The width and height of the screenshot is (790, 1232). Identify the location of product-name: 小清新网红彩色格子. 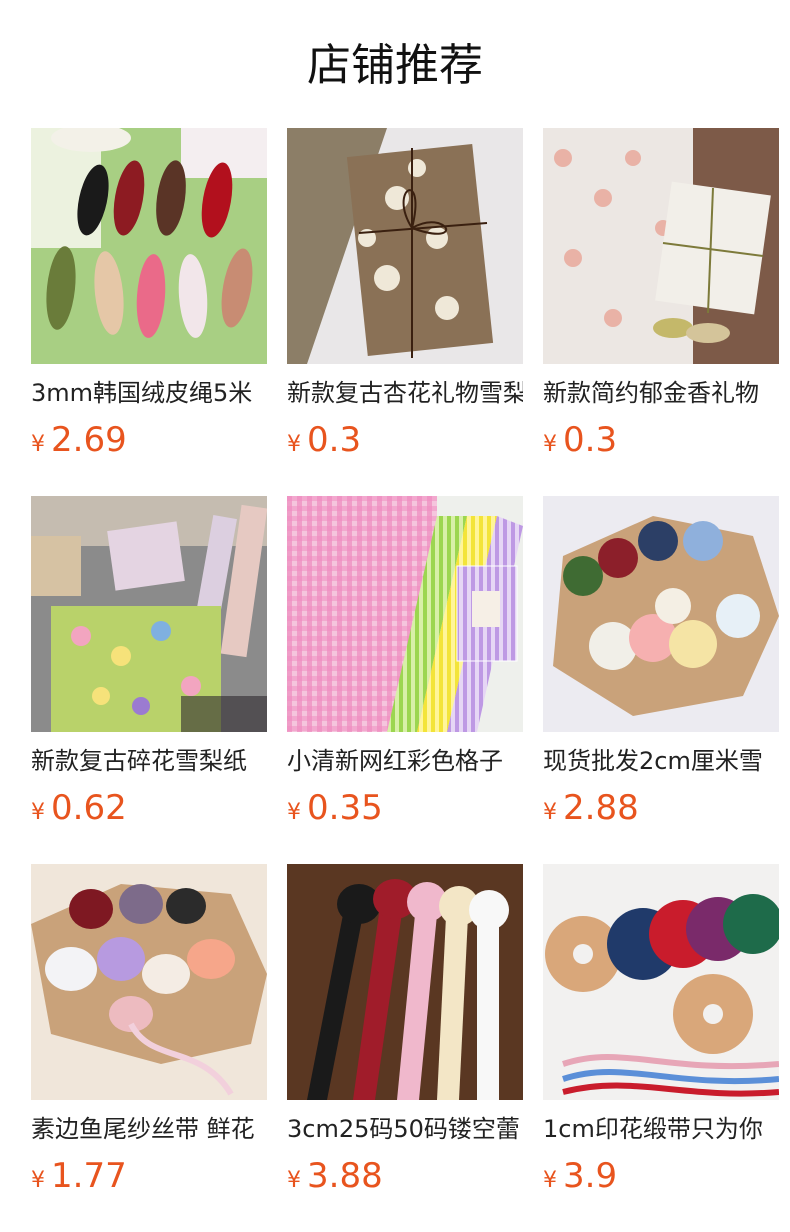
(405, 761).